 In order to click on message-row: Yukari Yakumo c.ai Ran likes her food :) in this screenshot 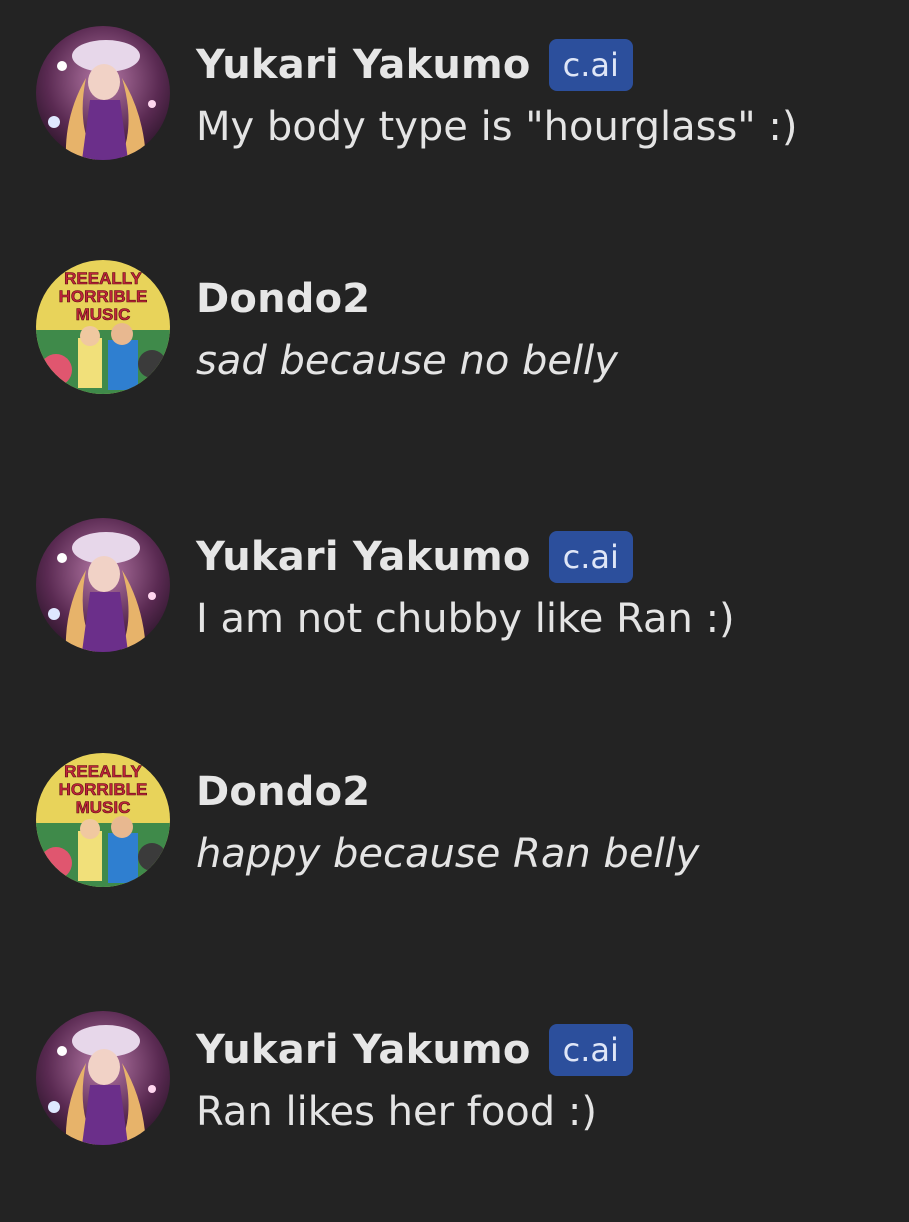, I will do `click(466, 1081)`.